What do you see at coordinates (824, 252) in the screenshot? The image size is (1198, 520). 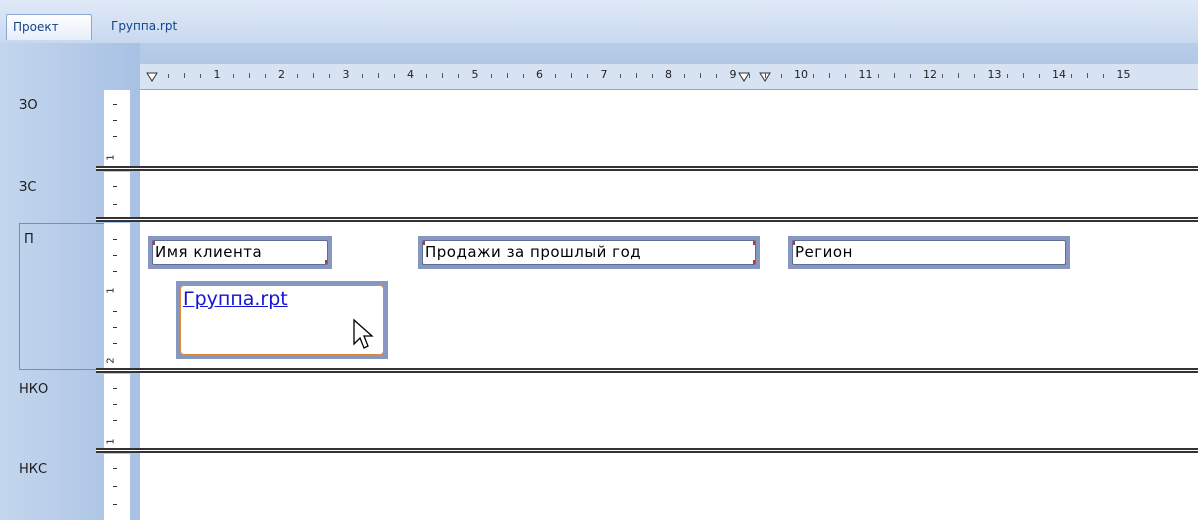 I see `field-text: Регион` at bounding box center [824, 252].